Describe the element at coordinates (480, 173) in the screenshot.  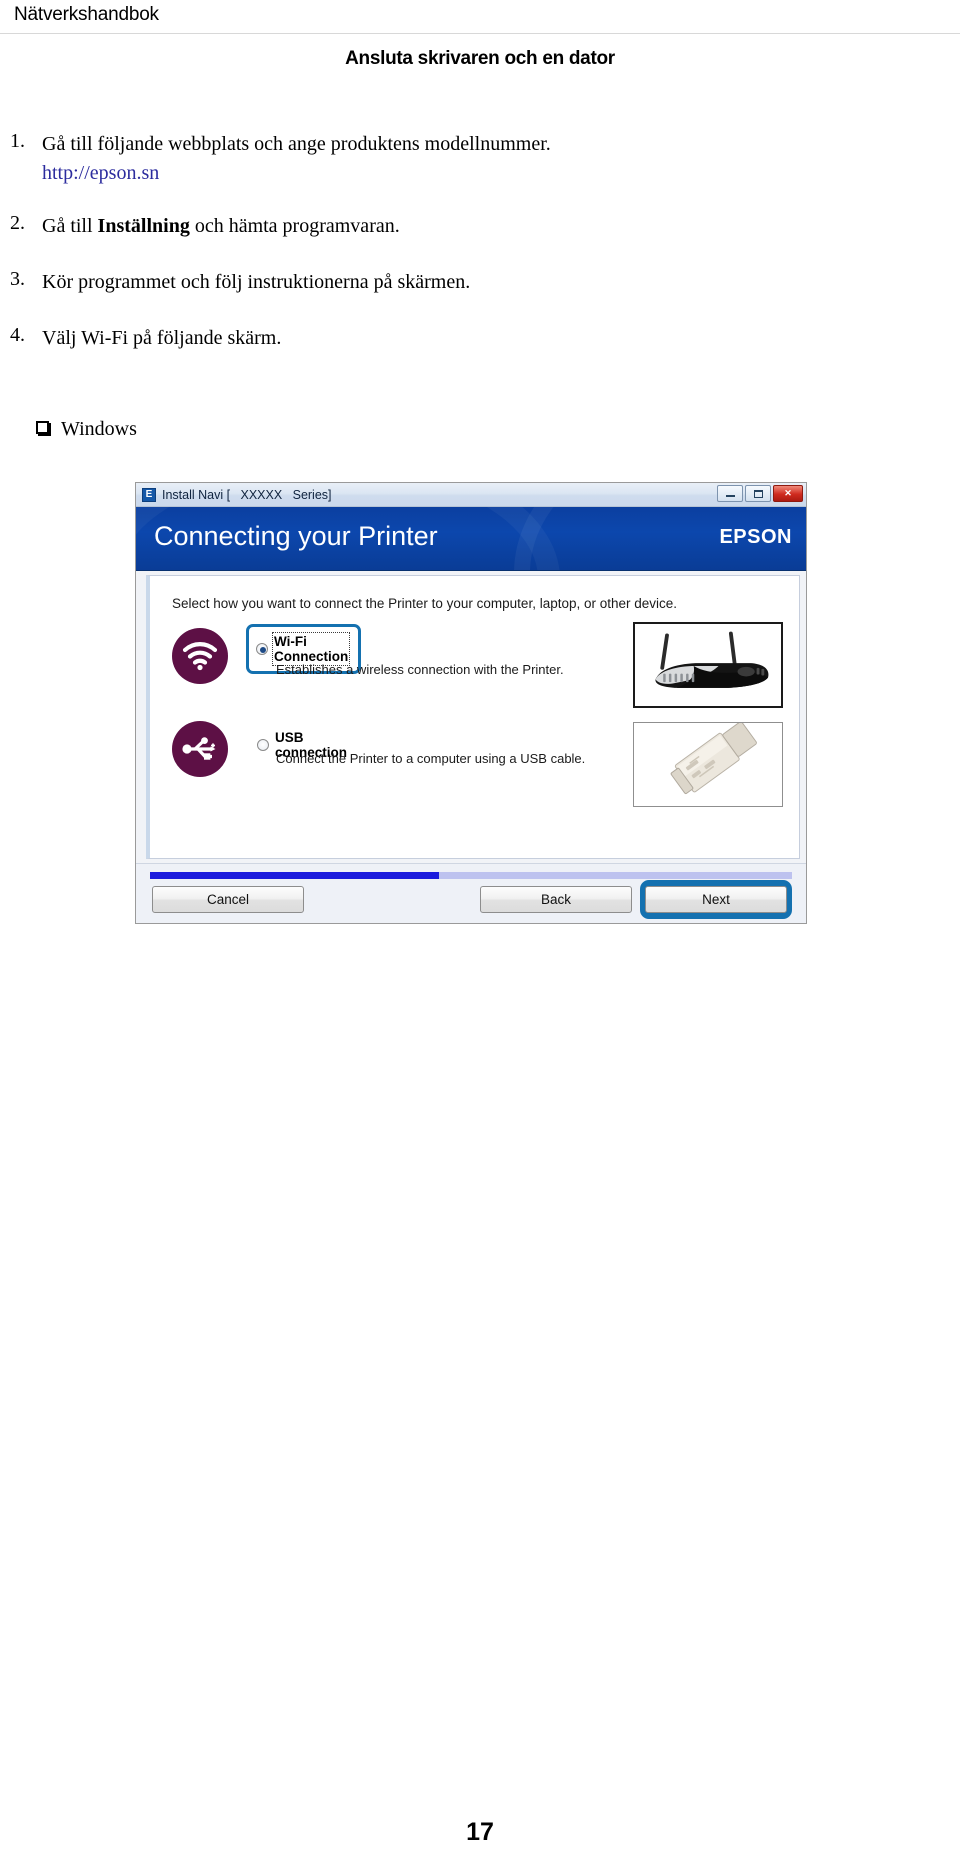
I see `step-link-row: http://epson.sn` at that location.